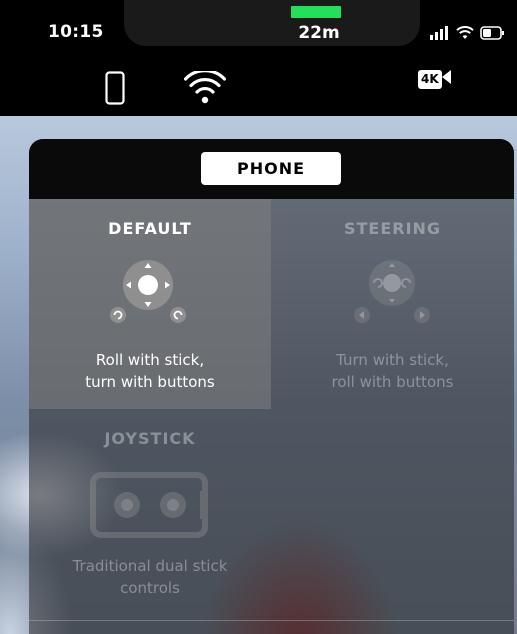  Describe the element at coordinates (492, 33) in the screenshot. I see `battery-icon` at that location.